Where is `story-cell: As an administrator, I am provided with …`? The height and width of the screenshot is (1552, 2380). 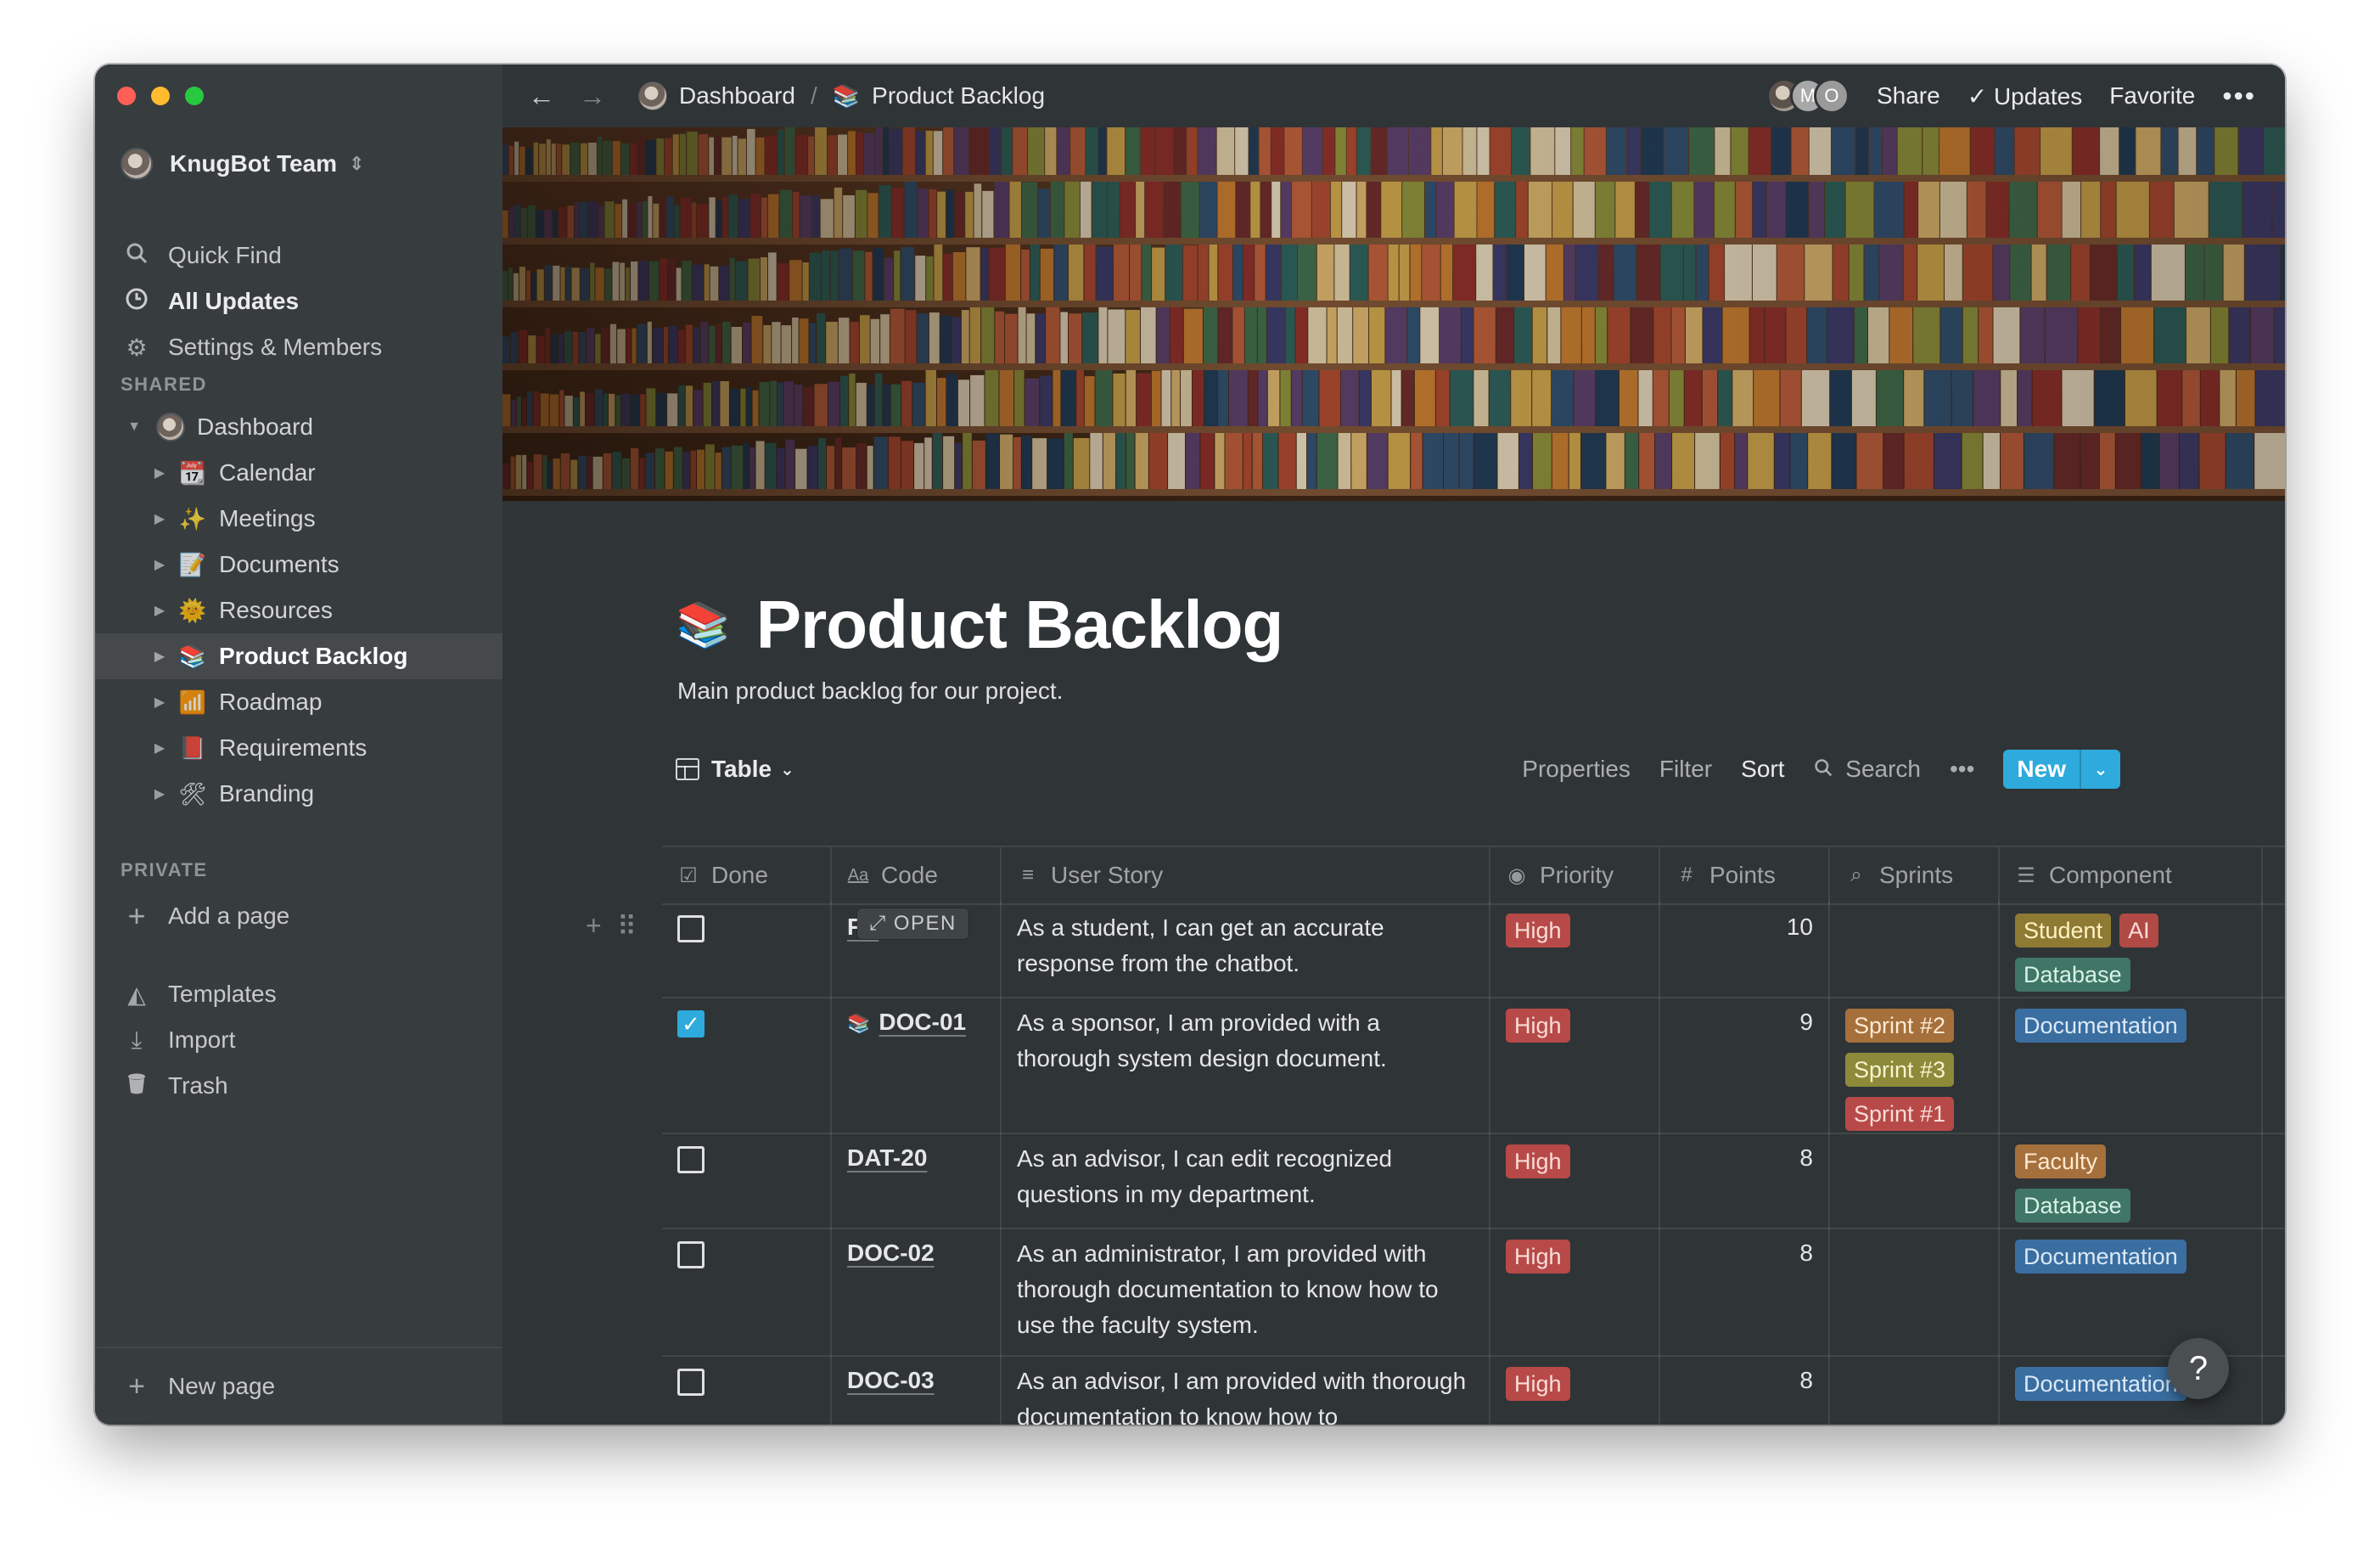
story-cell: As an administrator, I am provided with … is located at coordinates (1246, 1291).